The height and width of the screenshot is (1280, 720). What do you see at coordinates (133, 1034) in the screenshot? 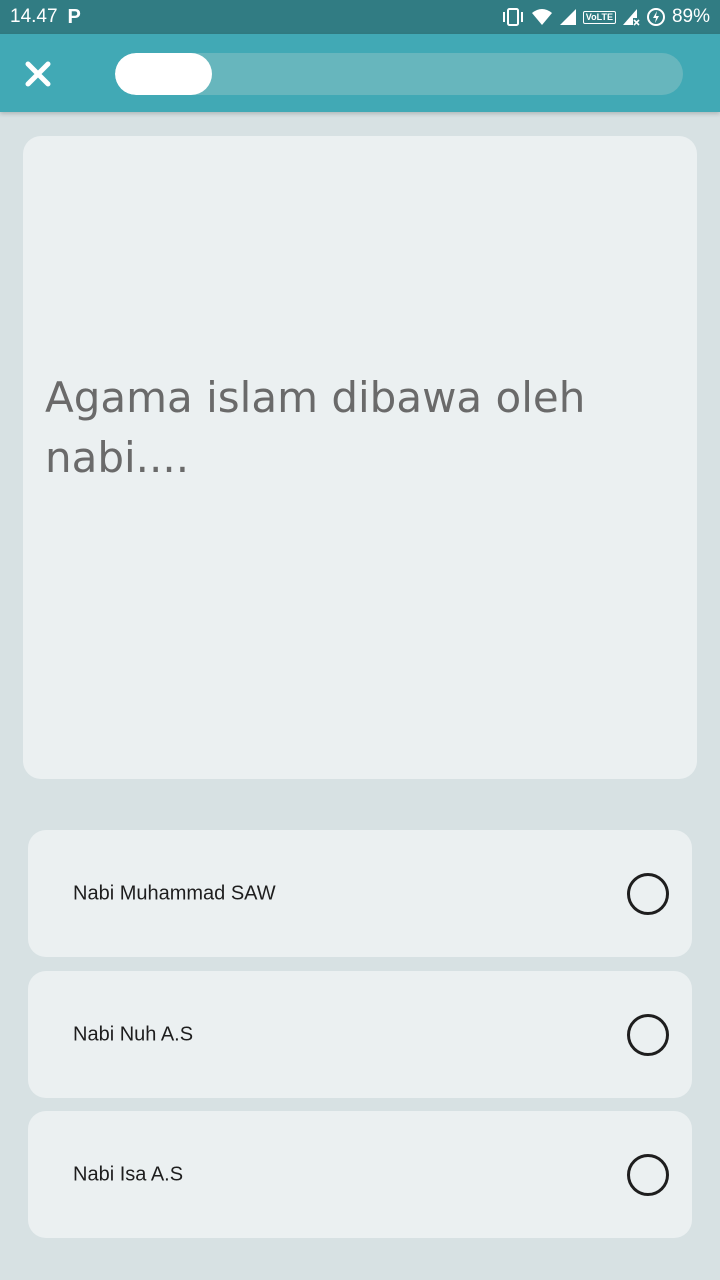
I see `option-label: Nabi Nuh A.S` at bounding box center [133, 1034].